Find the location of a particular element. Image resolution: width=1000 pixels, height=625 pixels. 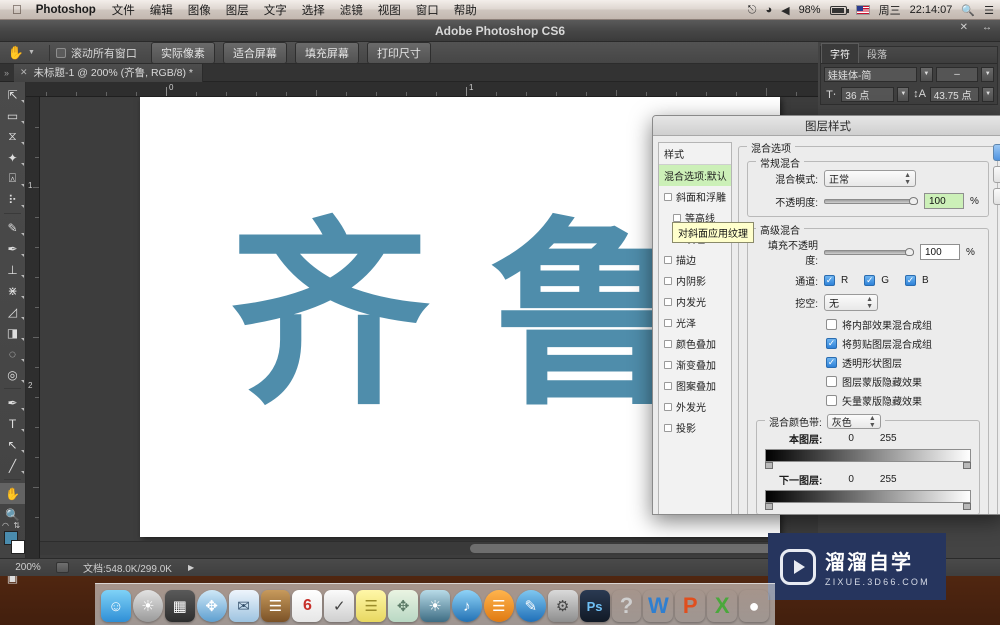

dock-item-wps-writer: W is located at coordinates (658, 606).